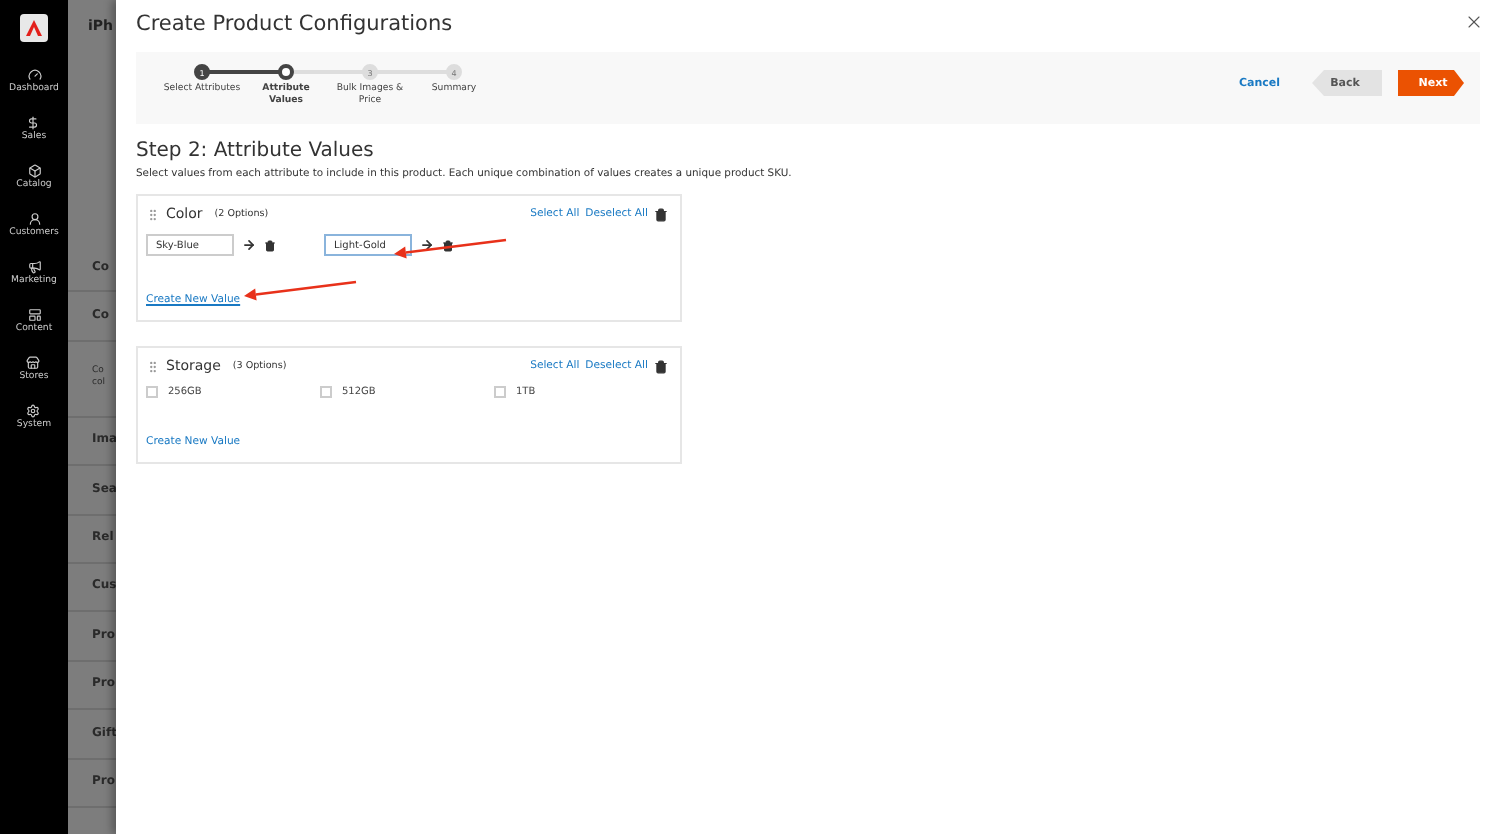  I want to click on close-icon, so click(1474, 22).